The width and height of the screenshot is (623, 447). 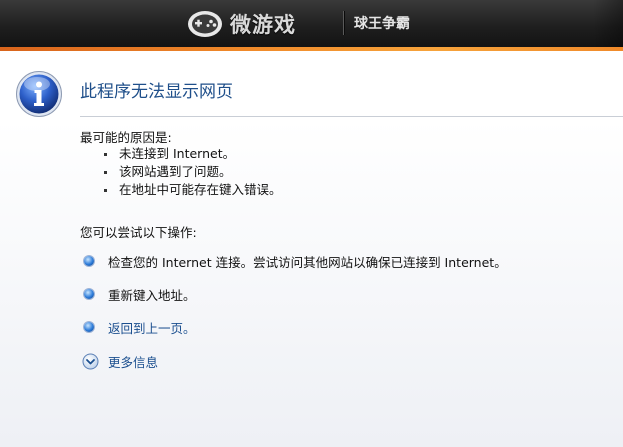 I want to click on weiyouxi-logo: 微游戏, so click(x=241, y=24).